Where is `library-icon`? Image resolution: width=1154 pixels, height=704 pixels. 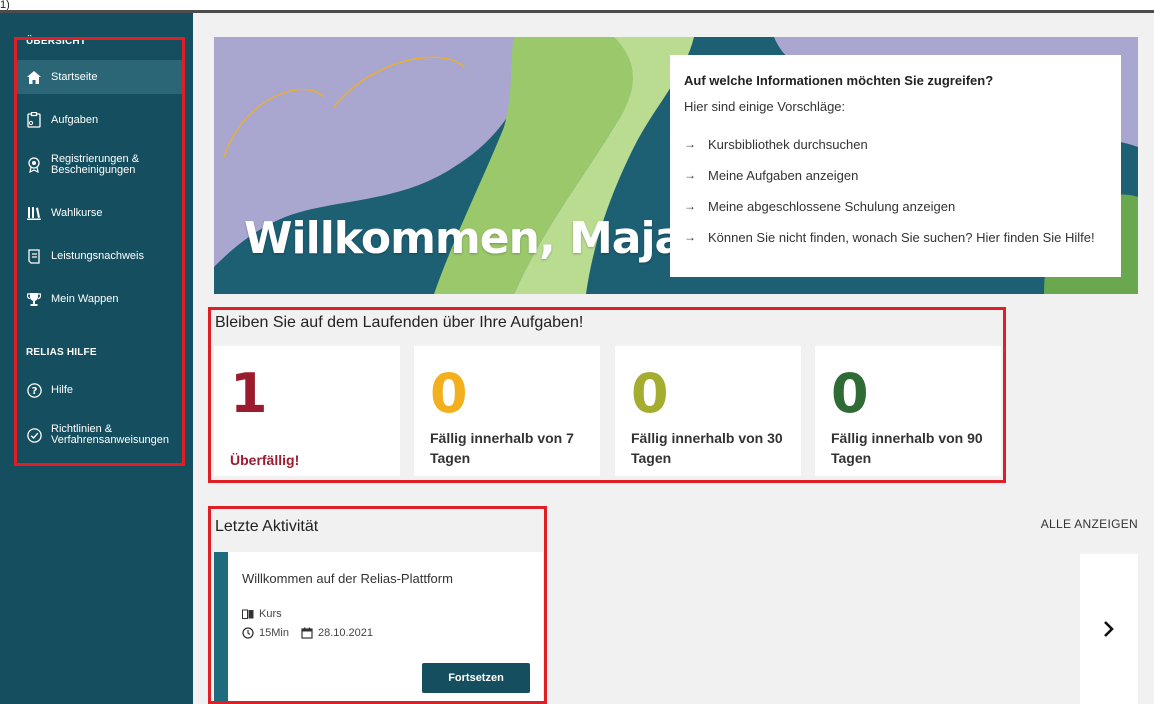 library-icon is located at coordinates (34, 213).